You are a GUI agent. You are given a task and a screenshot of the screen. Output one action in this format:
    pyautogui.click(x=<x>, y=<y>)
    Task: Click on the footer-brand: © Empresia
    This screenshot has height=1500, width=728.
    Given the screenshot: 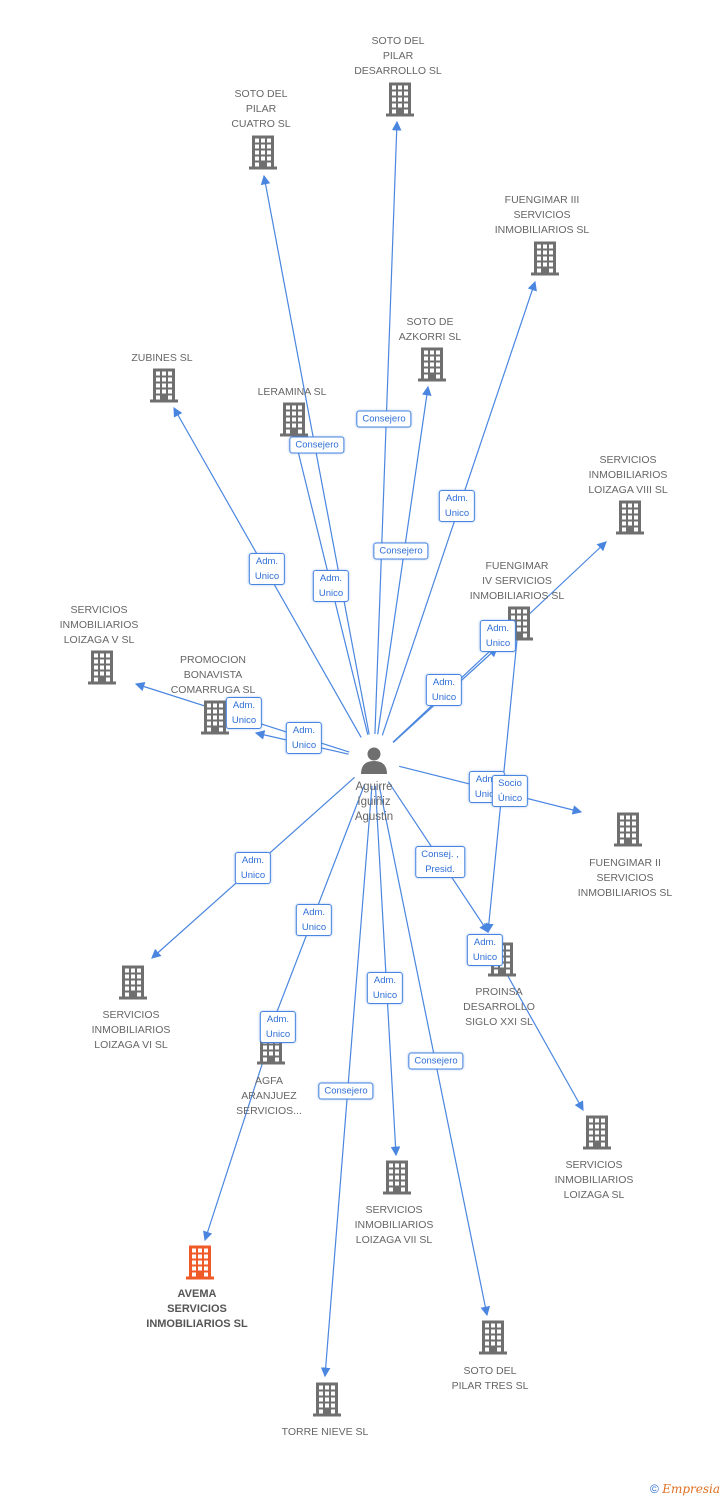 What is the action you would take?
    pyautogui.click(x=685, y=1489)
    